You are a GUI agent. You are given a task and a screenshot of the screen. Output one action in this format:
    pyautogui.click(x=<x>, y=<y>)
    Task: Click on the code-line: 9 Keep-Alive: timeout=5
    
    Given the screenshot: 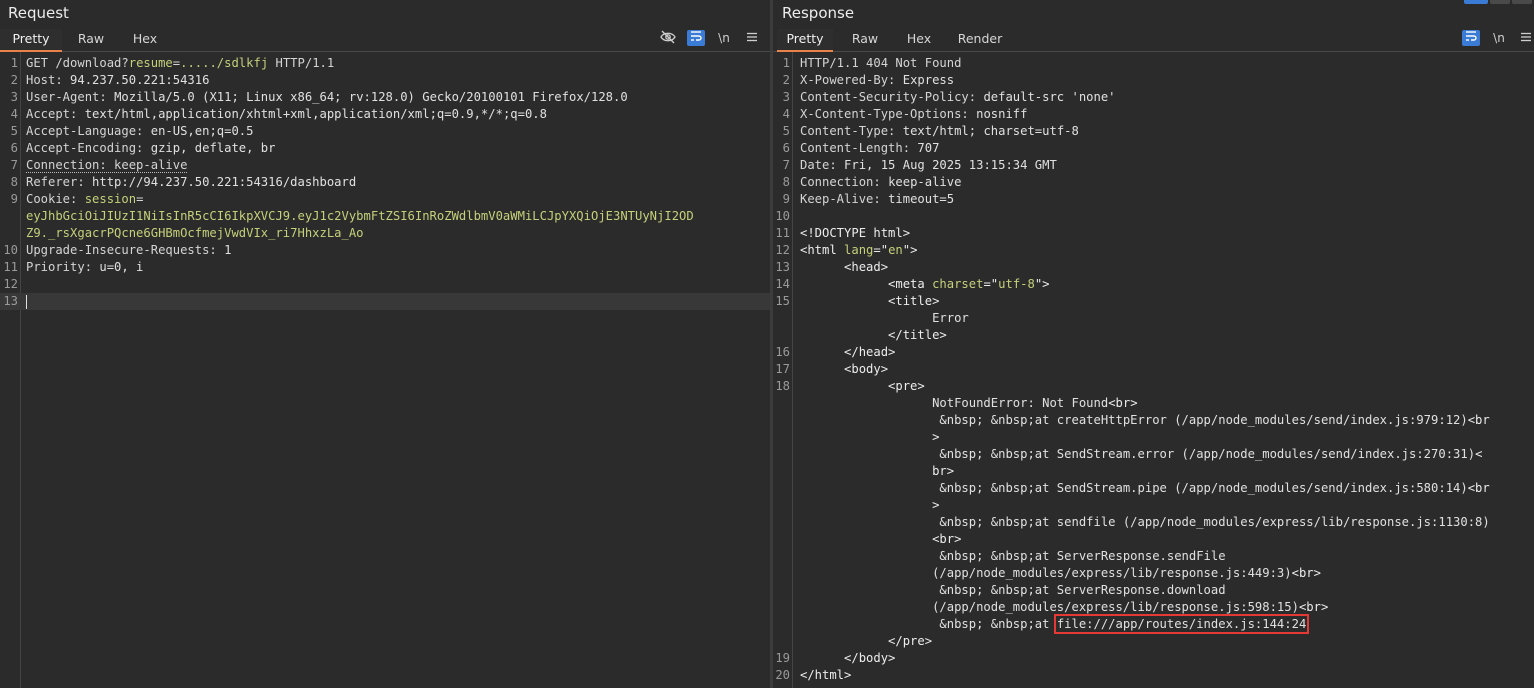 What is the action you would take?
    pyautogui.click(x=1153, y=199)
    